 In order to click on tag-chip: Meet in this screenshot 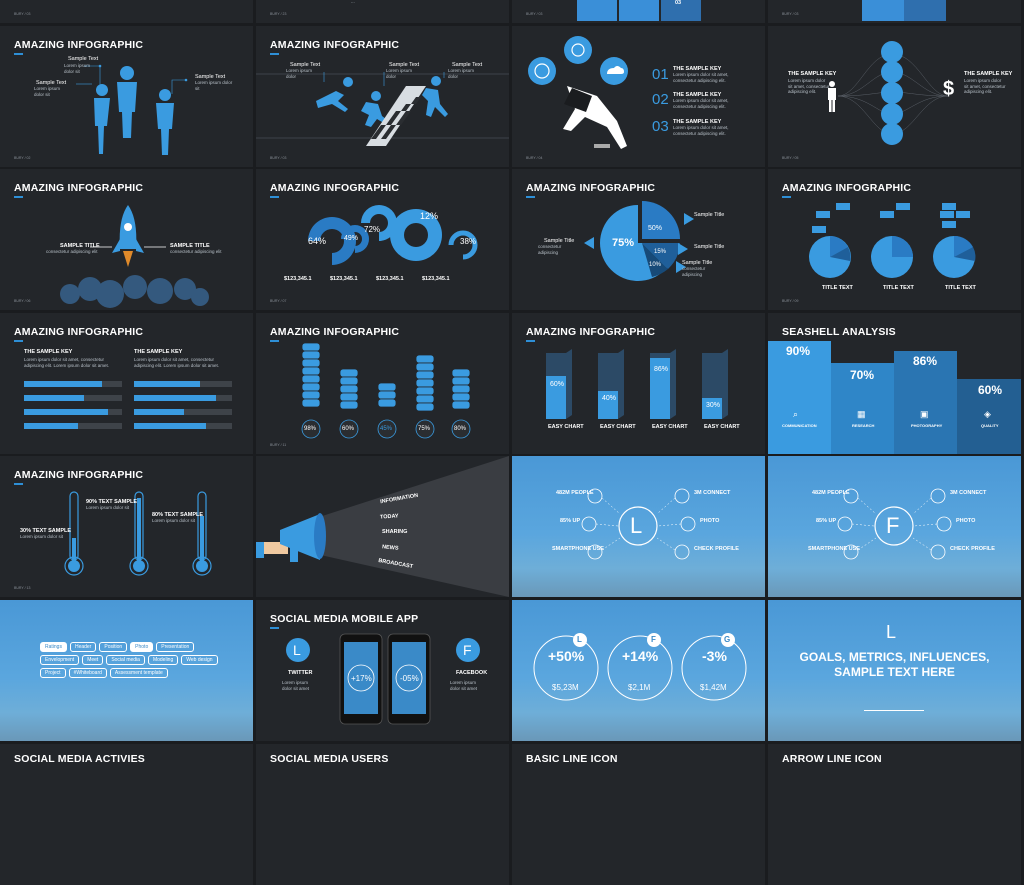, I will do `click(93, 660)`.